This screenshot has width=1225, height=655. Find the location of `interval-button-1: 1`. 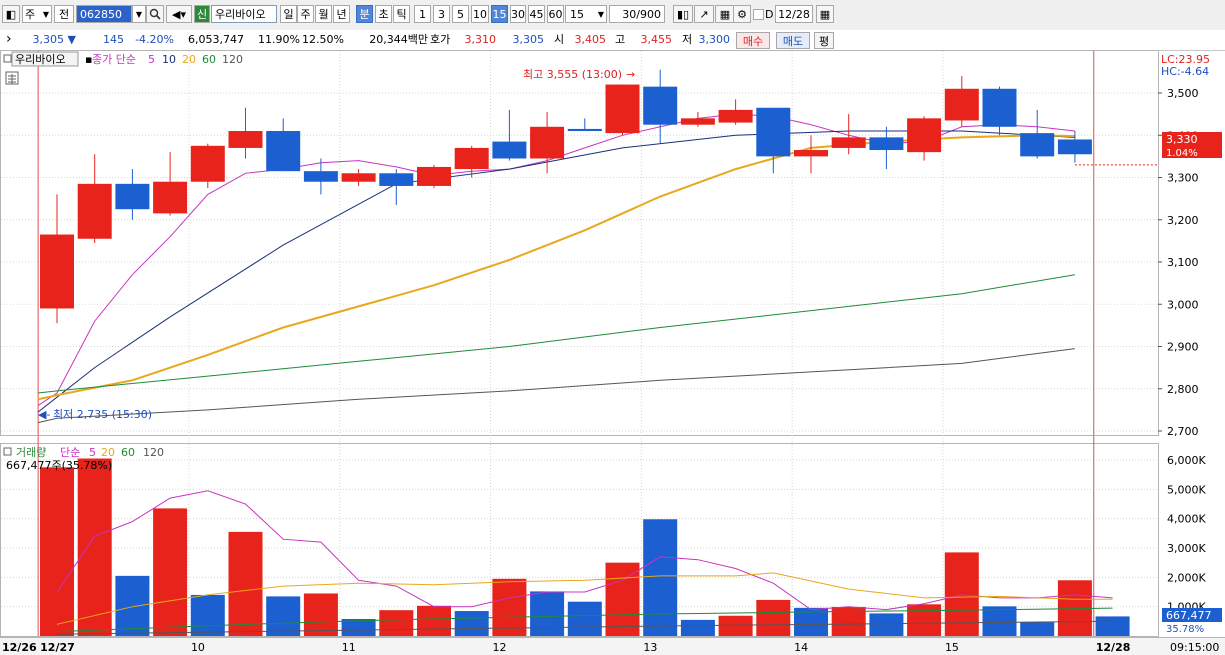

interval-button-1: 1 is located at coordinates (422, 14).